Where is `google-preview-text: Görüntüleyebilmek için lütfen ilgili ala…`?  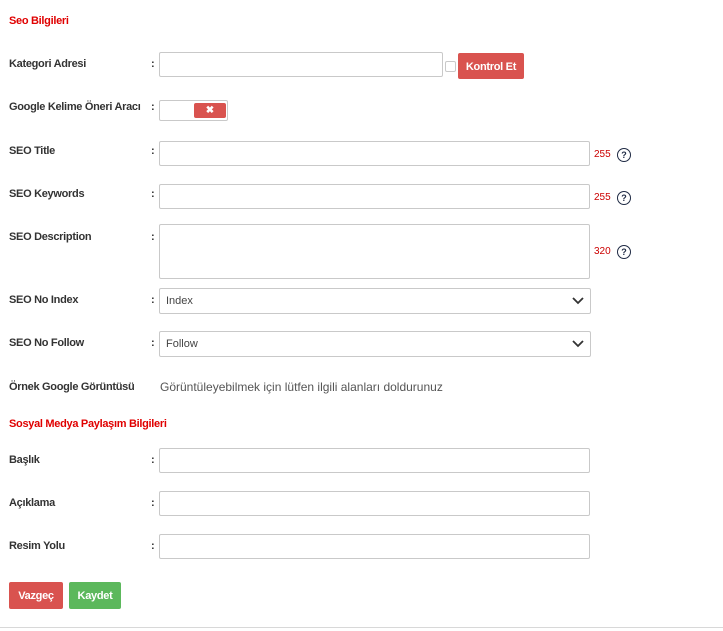 google-preview-text: Görüntüleyebilmek için lütfen ilgili ala… is located at coordinates (301, 387).